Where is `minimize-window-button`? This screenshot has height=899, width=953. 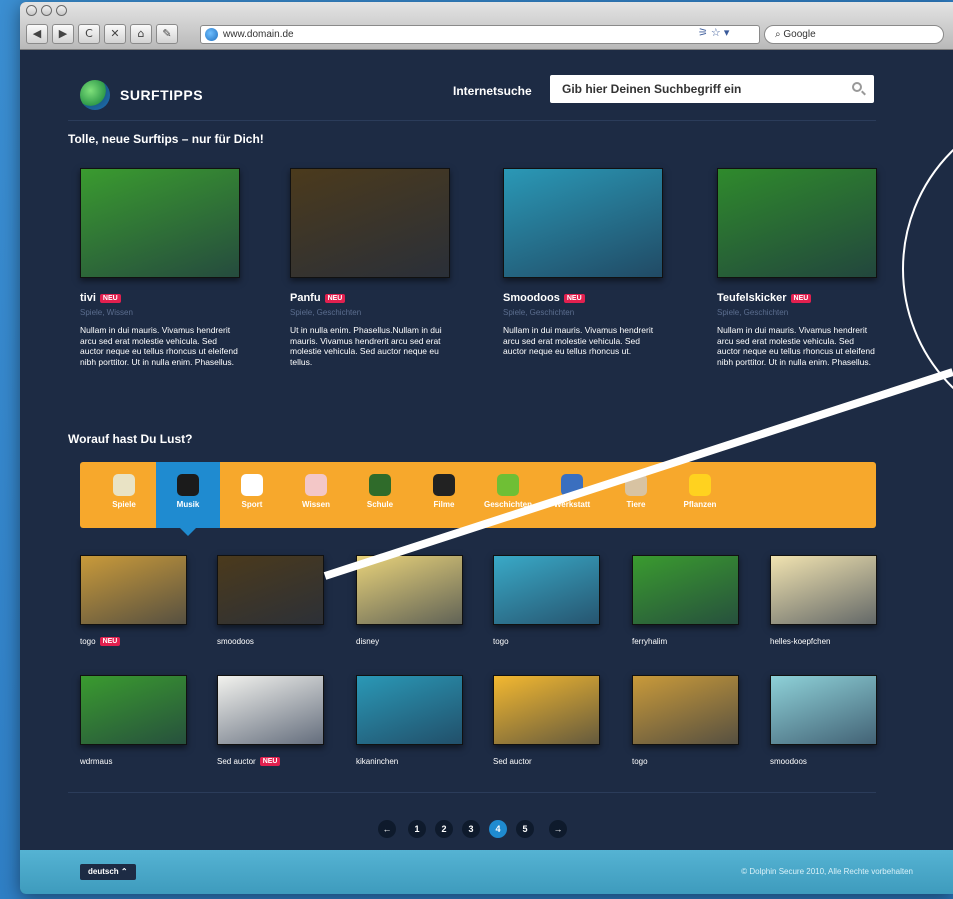
minimize-window-button is located at coordinates (46, 10).